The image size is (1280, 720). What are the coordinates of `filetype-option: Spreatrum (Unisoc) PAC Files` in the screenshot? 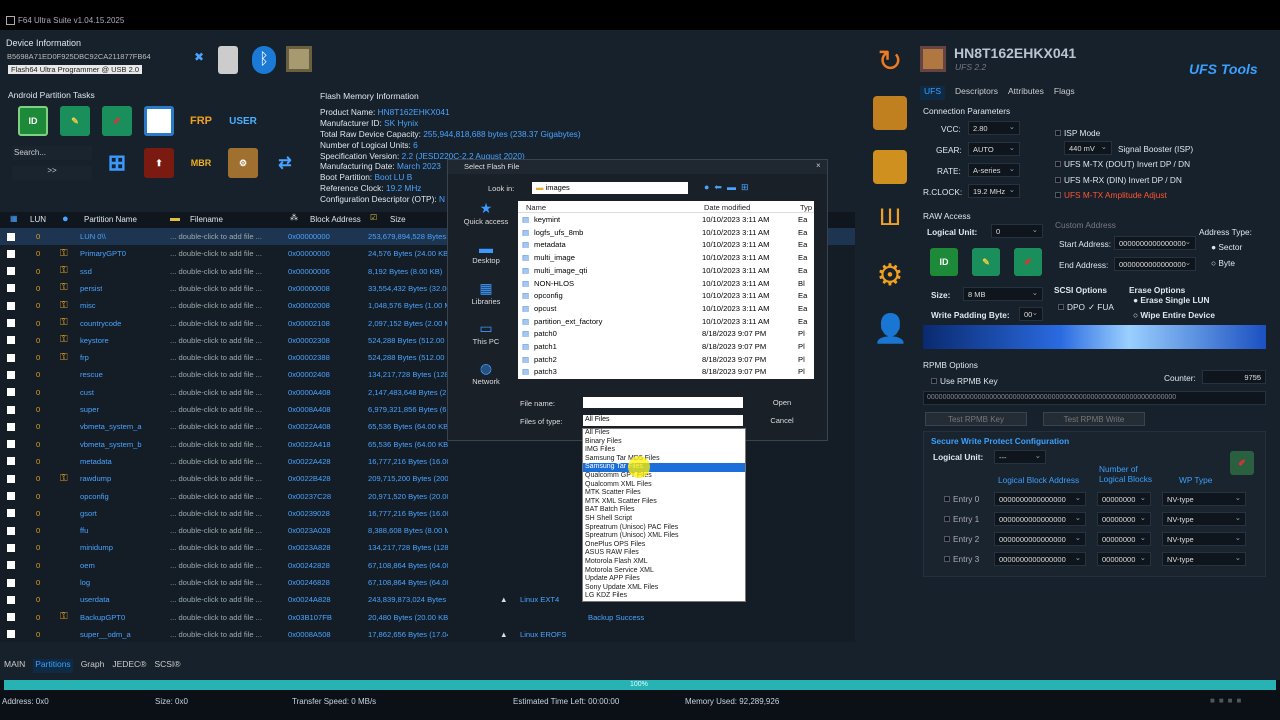 It's located at (664, 528).